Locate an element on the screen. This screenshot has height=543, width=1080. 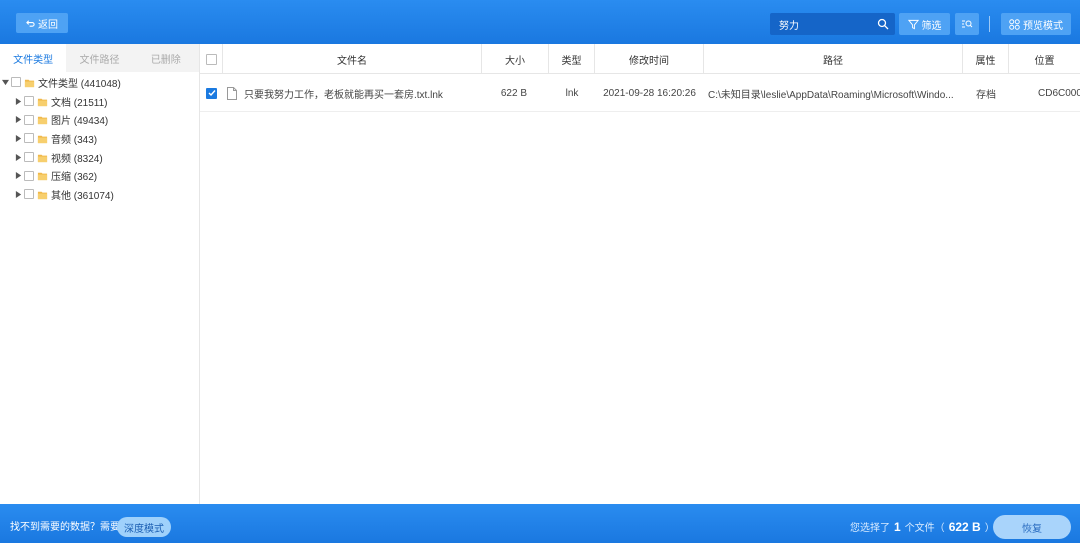
column-header-name: 文件名 is located at coordinates (352, 59).